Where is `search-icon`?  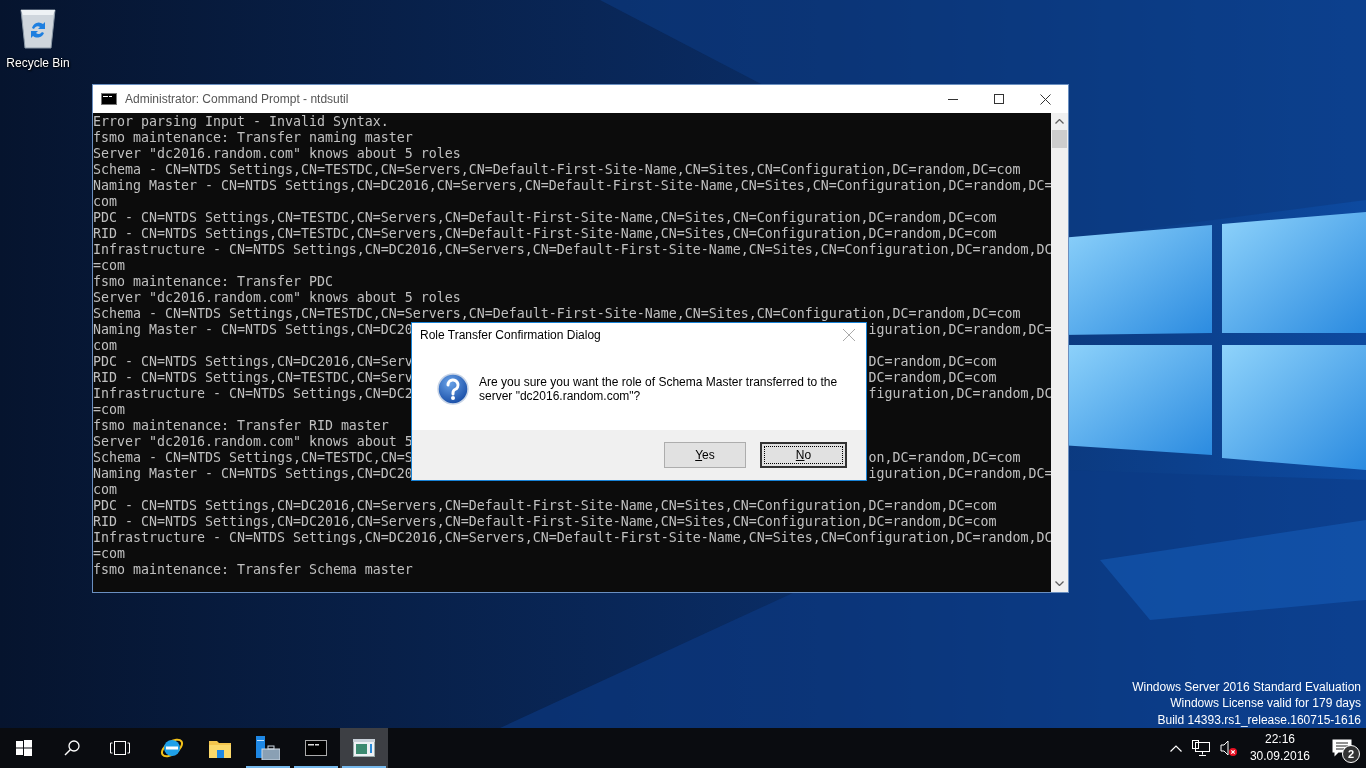 search-icon is located at coordinates (72, 748).